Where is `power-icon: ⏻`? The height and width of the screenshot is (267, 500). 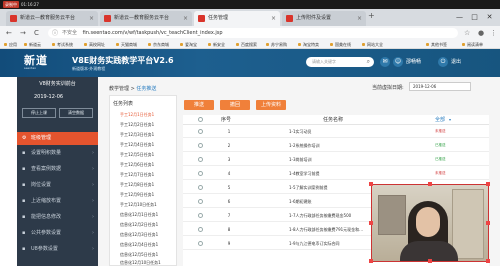
power-icon: ⏻ is located at coordinates (443, 62).